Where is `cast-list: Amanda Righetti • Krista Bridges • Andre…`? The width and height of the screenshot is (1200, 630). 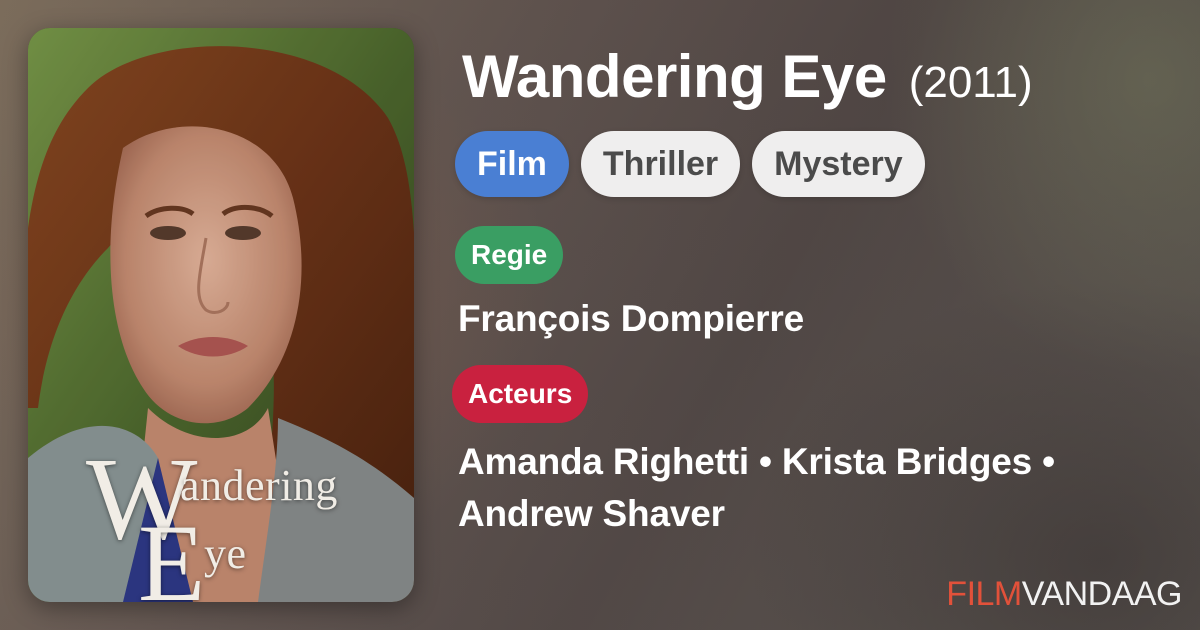 cast-list: Amanda Righetti • Krista Bridges • Andre… is located at coordinates (808, 488).